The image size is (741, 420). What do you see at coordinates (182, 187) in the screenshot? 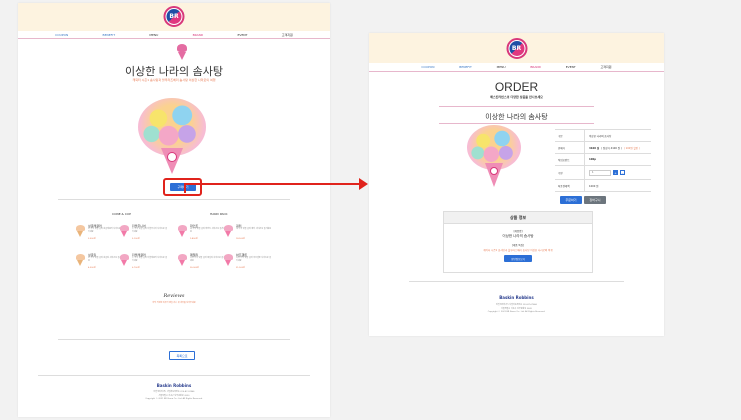
I see `highlight-box` at bounding box center [182, 187].